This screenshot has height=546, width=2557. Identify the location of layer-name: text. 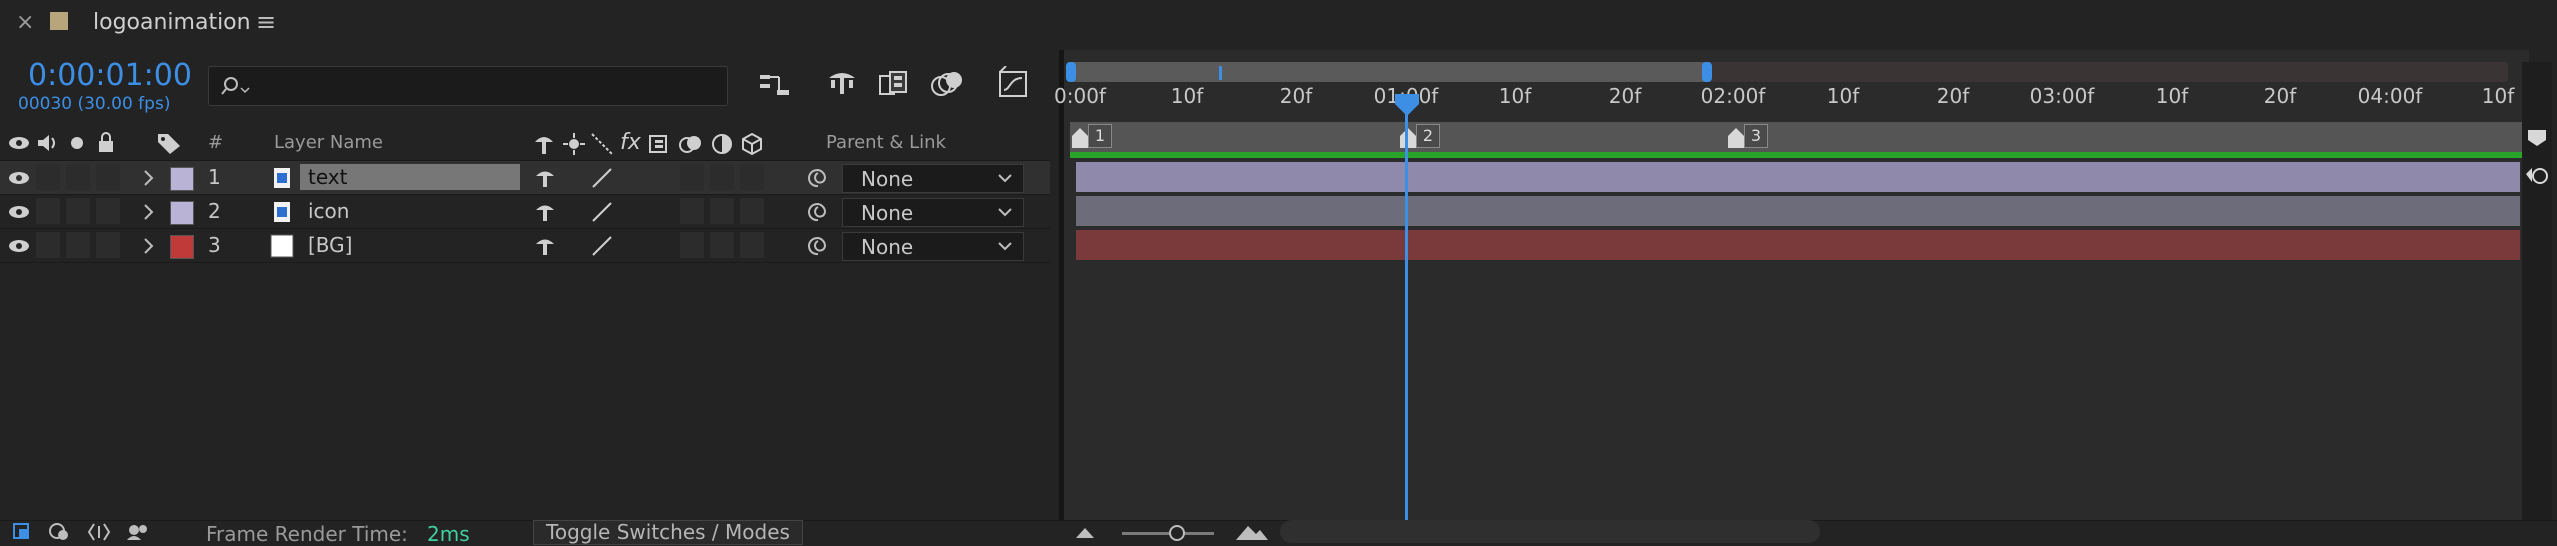
(410, 177).